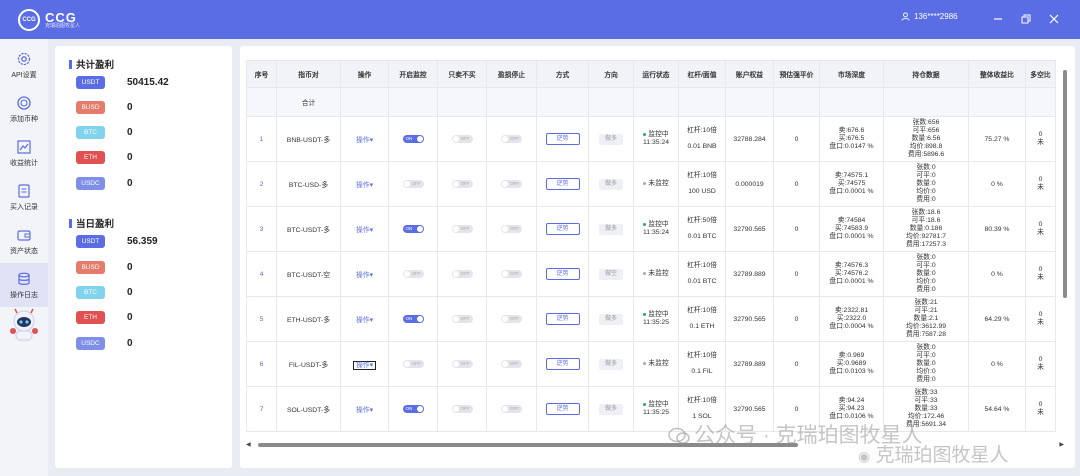 The image size is (1080, 476). Describe the element at coordinates (63, 25) in the screenshot. I see `app-subtitle: 克瑞珀图牧星人` at that location.